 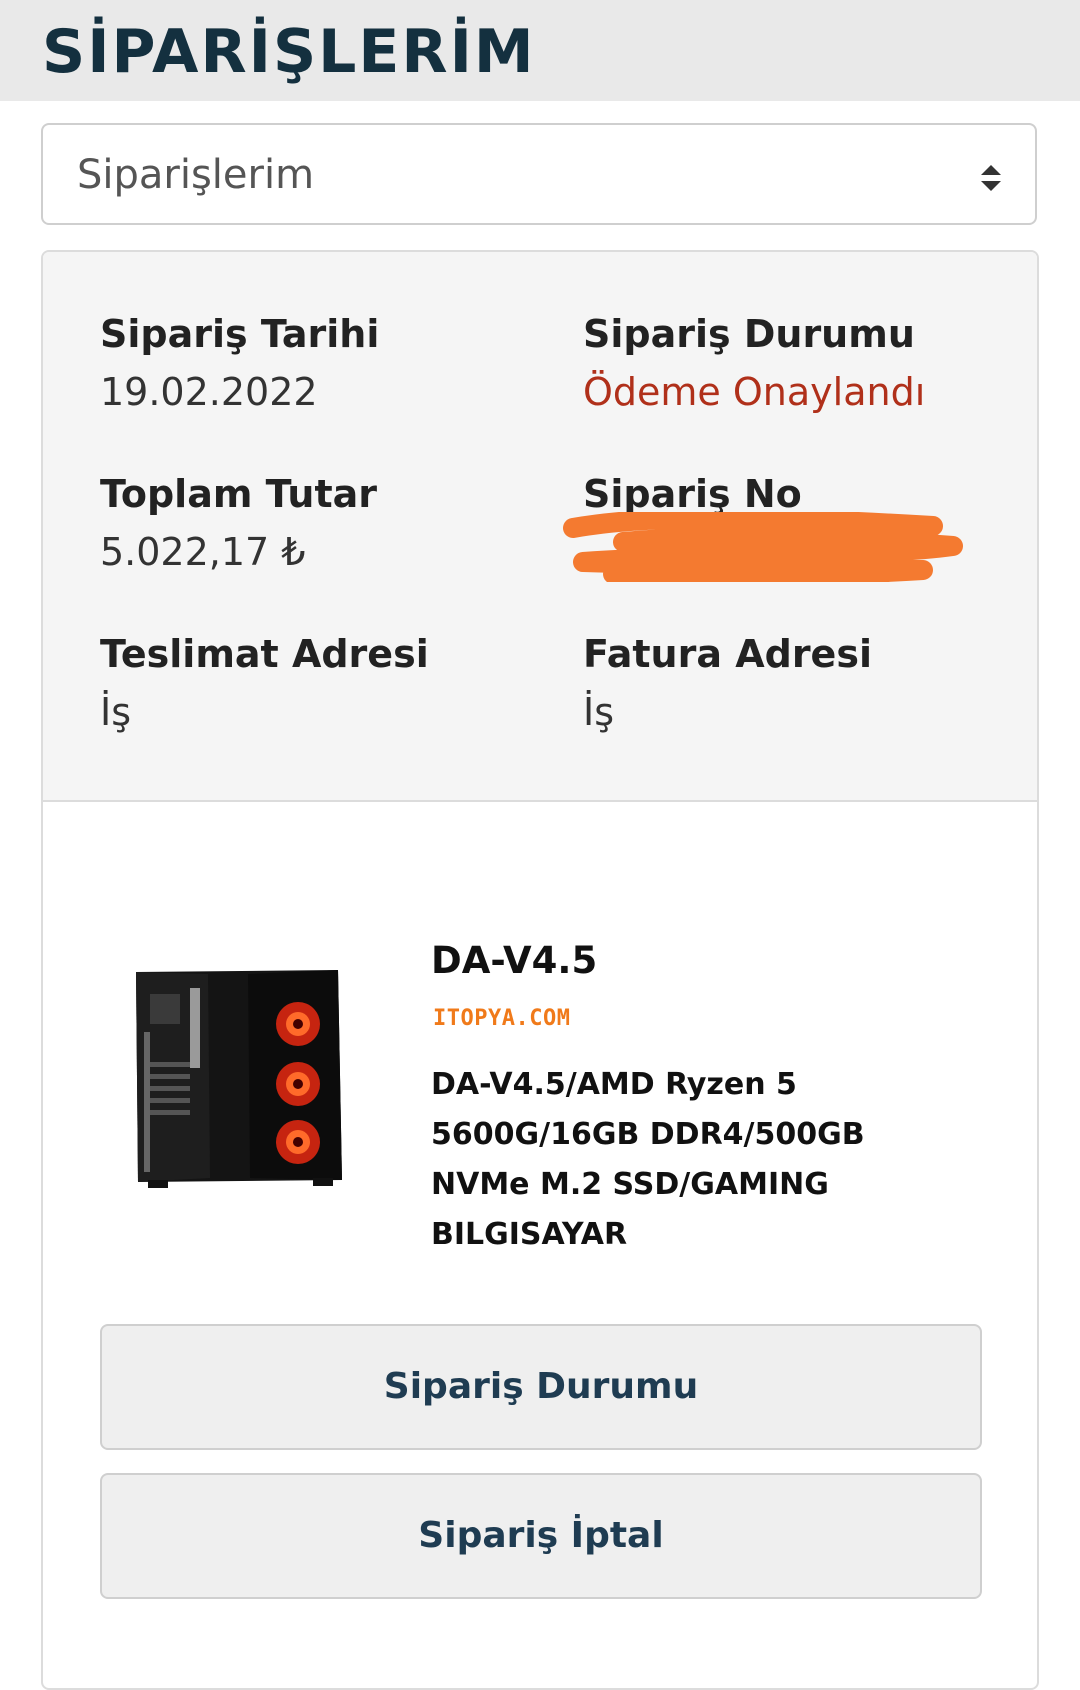 What do you see at coordinates (116, 712) in the screenshot?
I see `delivery-address-value: İş` at bounding box center [116, 712].